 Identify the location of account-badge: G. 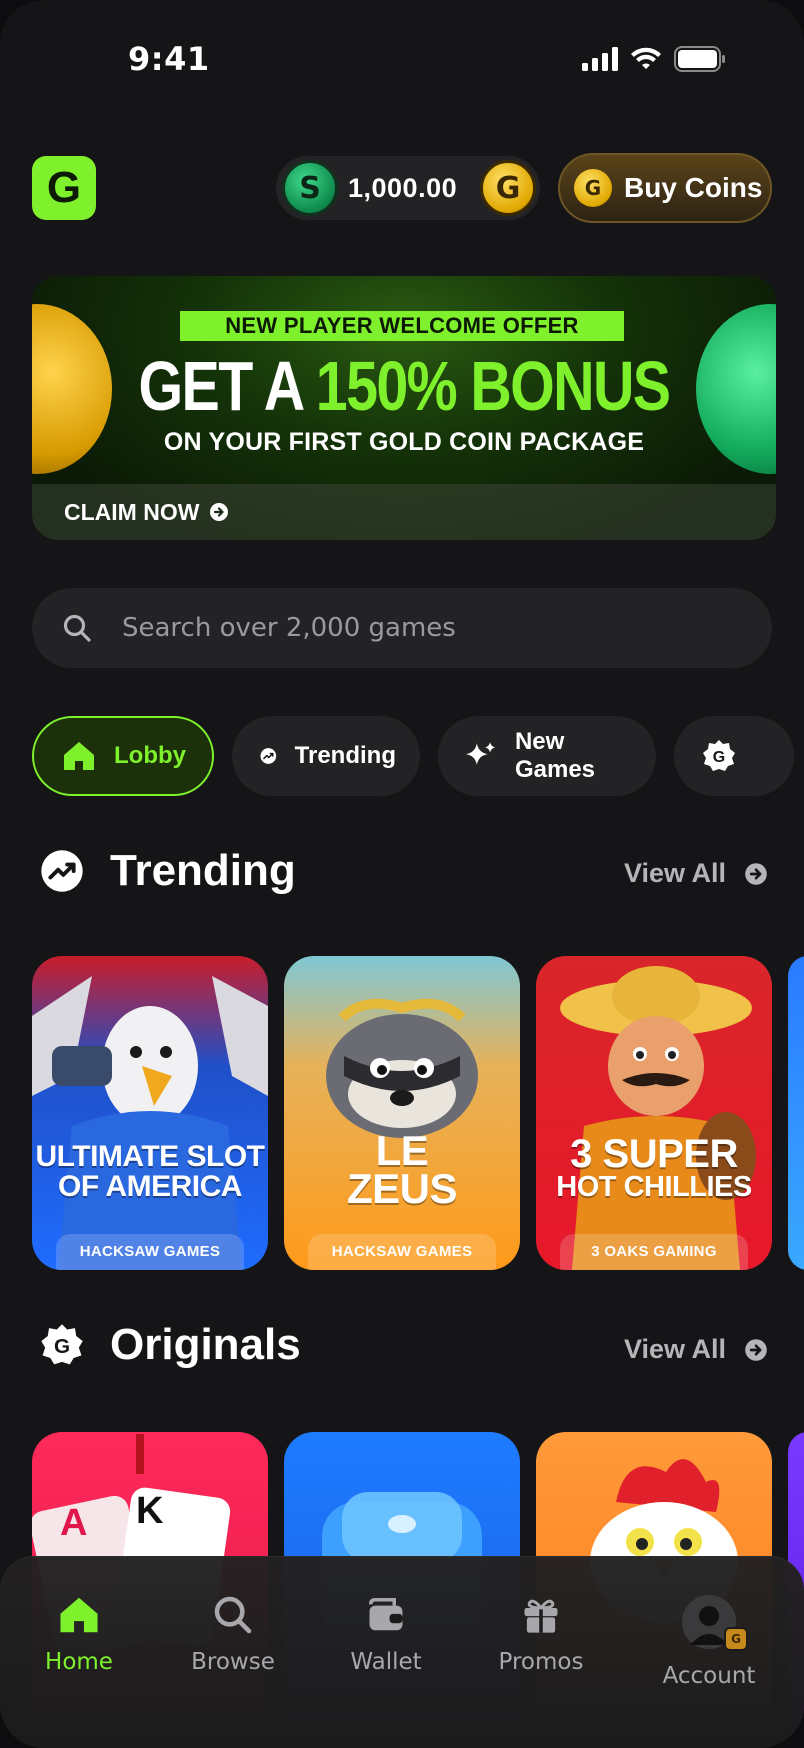
(736, 1639).